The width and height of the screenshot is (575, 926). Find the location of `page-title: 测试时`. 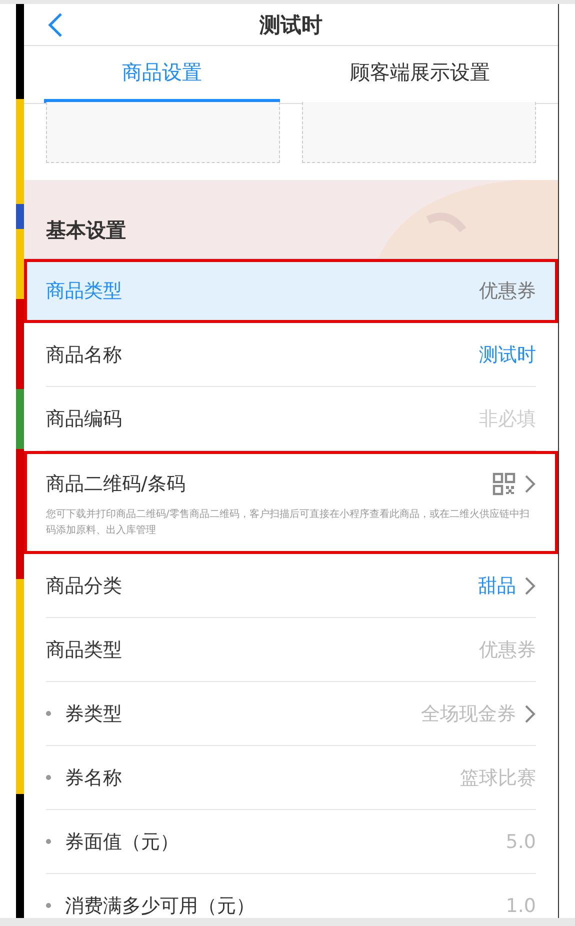

page-title: 测试时 is located at coordinates (291, 25).